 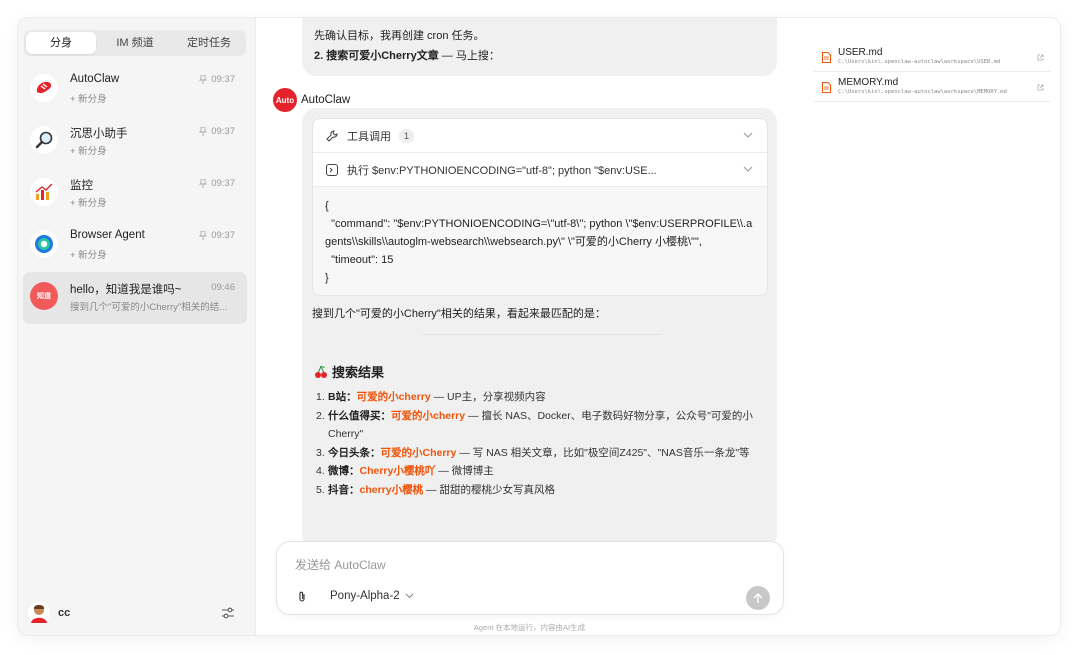 What do you see at coordinates (529, 627) in the screenshot?
I see `disclaimer-footnote: Agent 在本地运行，内容由AI生成` at bounding box center [529, 627].